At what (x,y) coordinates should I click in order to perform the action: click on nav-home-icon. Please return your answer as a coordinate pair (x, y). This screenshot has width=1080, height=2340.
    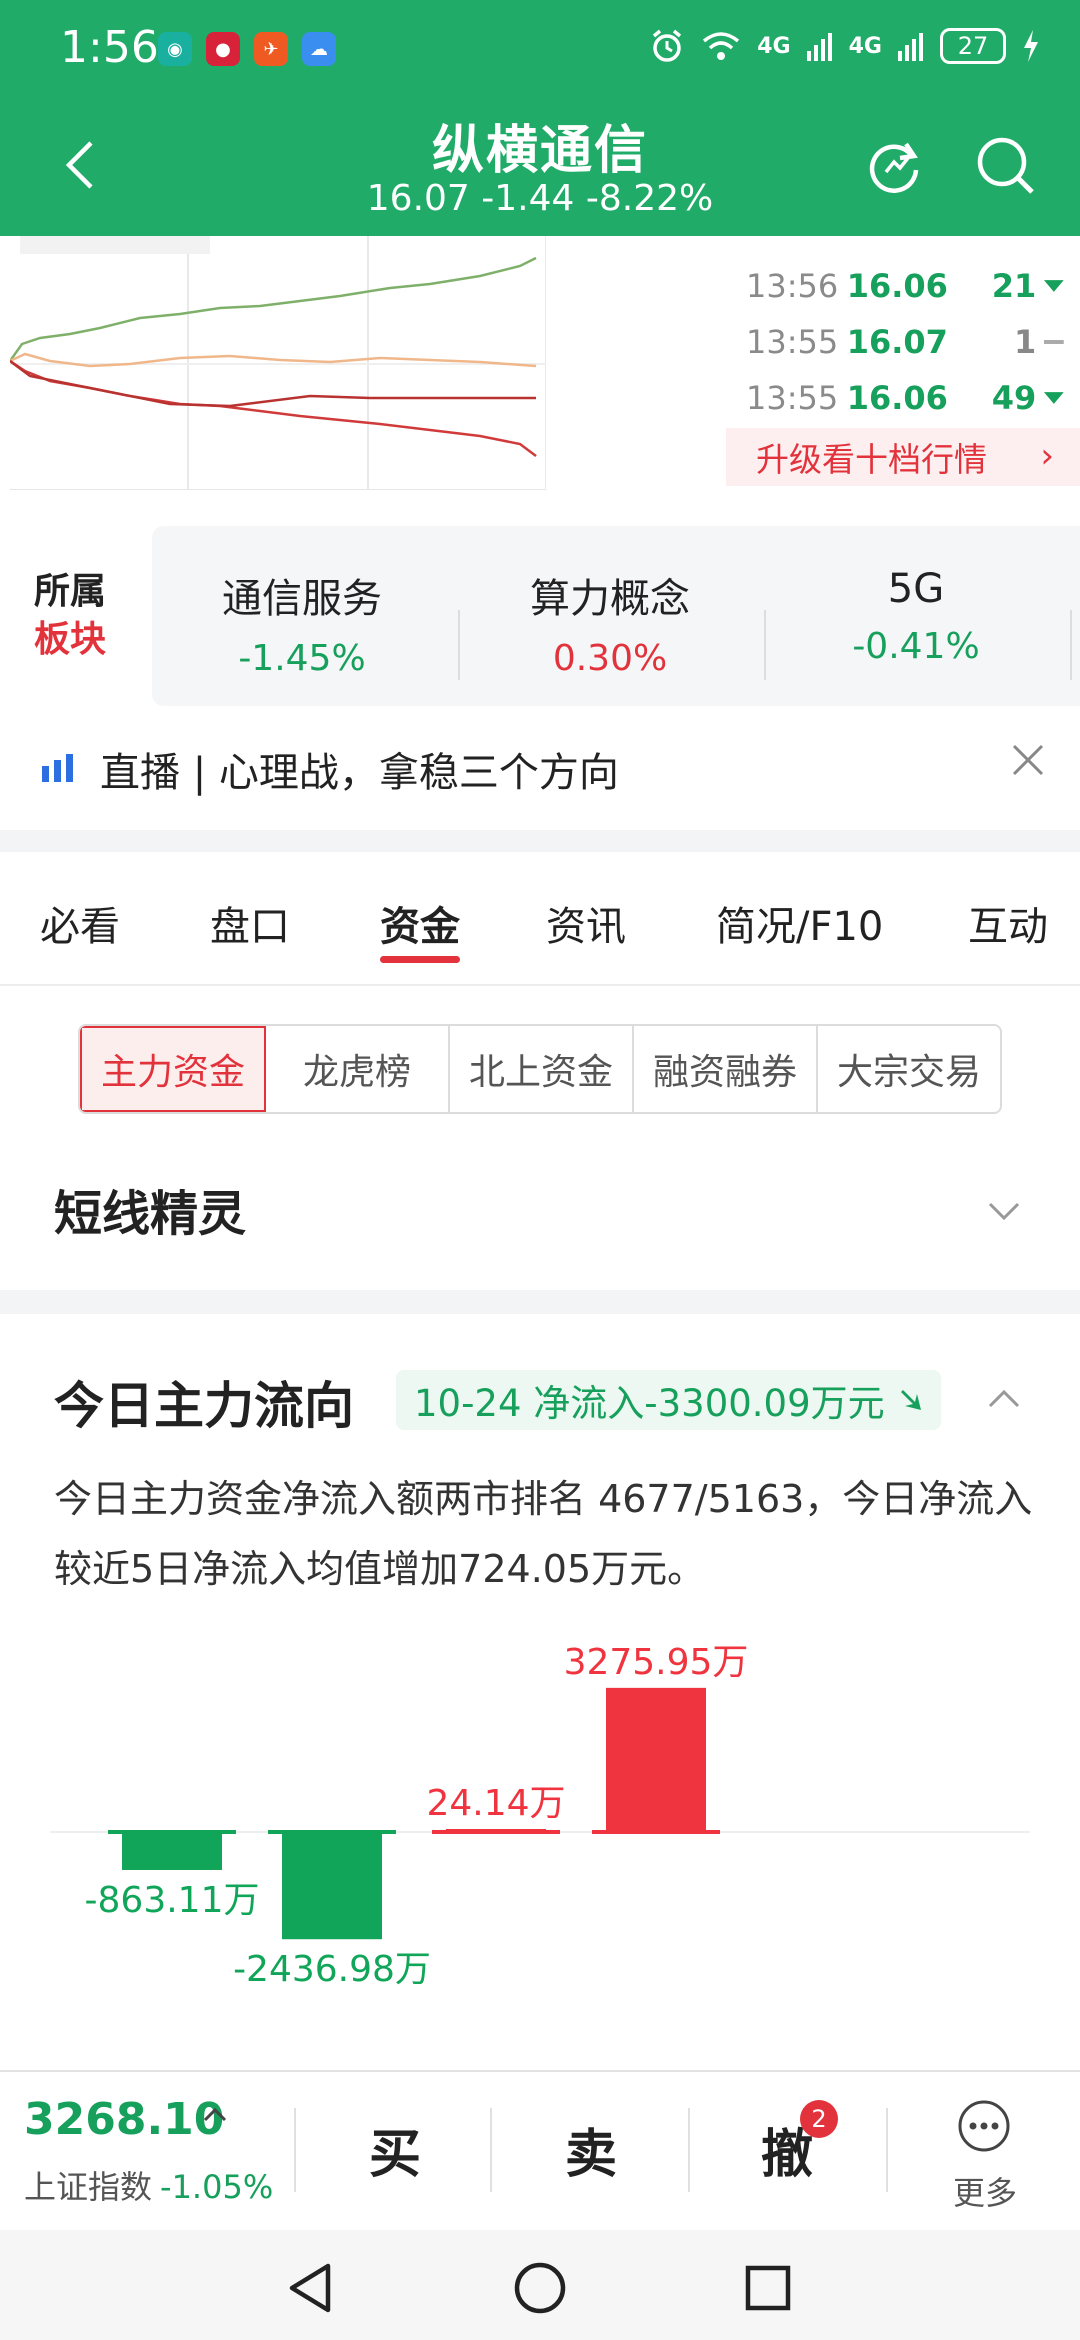
    Looking at the image, I should click on (540, 2288).